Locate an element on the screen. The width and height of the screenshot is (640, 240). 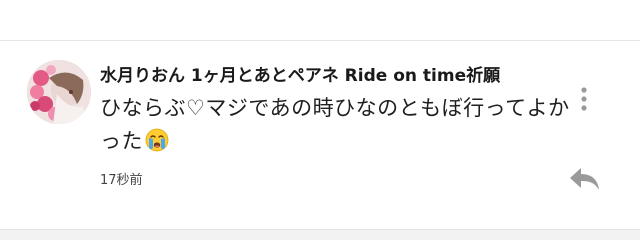
vertical-dots-icon is located at coordinates (584, 99).